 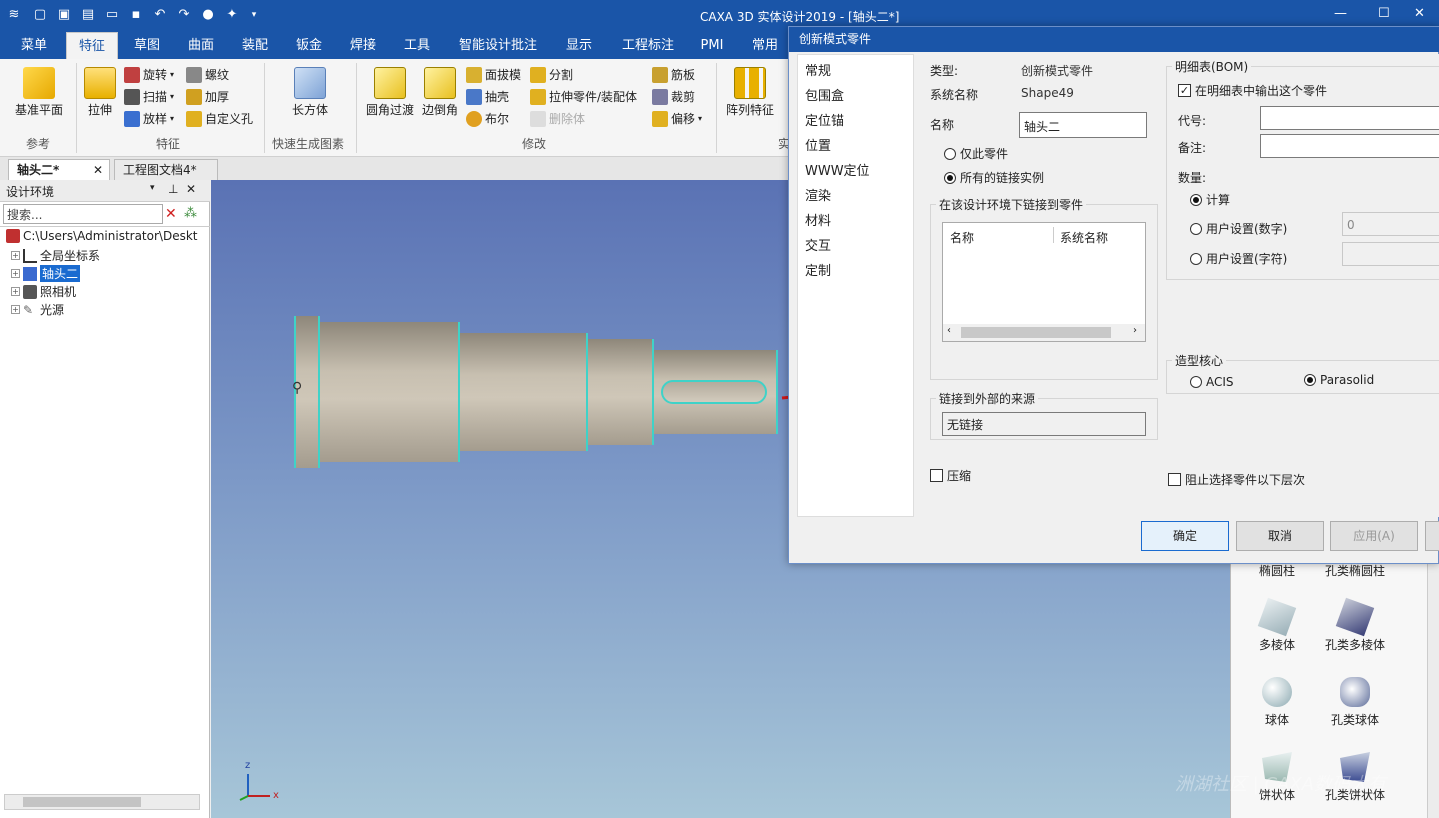 I want to click on help-button, so click(x=1432, y=536).